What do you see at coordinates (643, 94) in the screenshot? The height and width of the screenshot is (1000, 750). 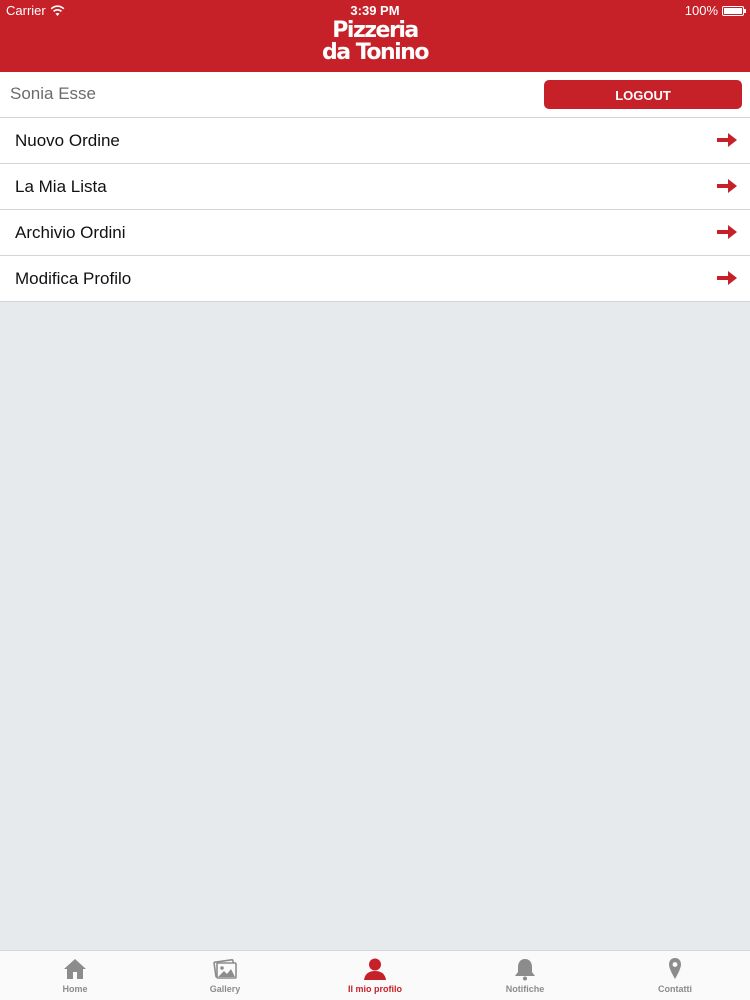 I see `logout-button: LOGOUT` at bounding box center [643, 94].